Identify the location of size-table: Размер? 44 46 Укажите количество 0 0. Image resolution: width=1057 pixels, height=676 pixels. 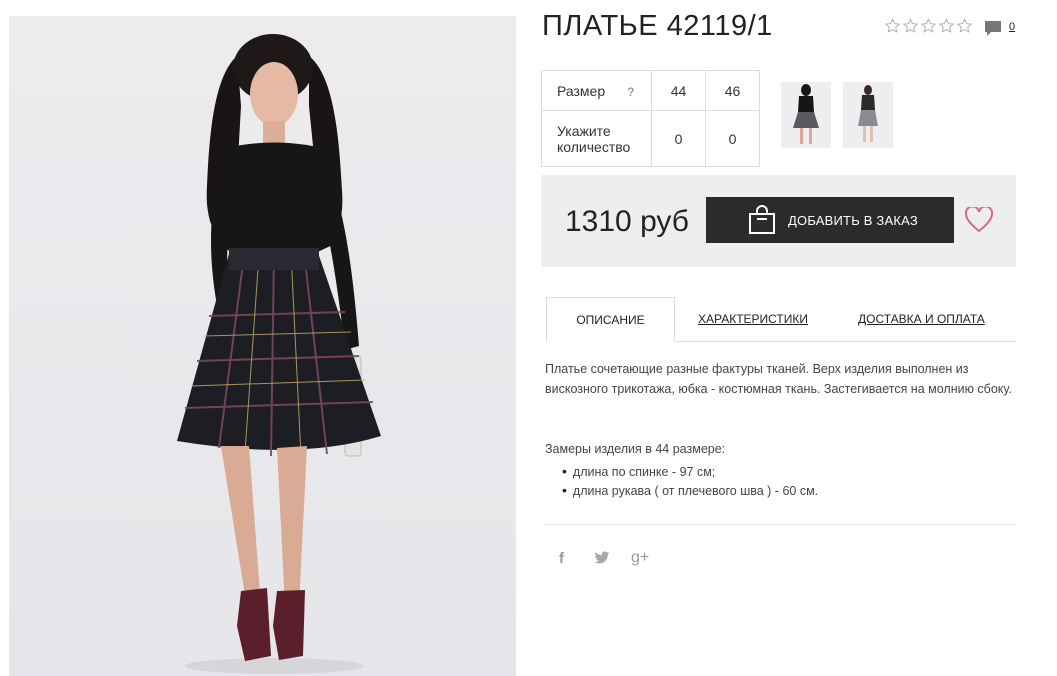
(650, 118).